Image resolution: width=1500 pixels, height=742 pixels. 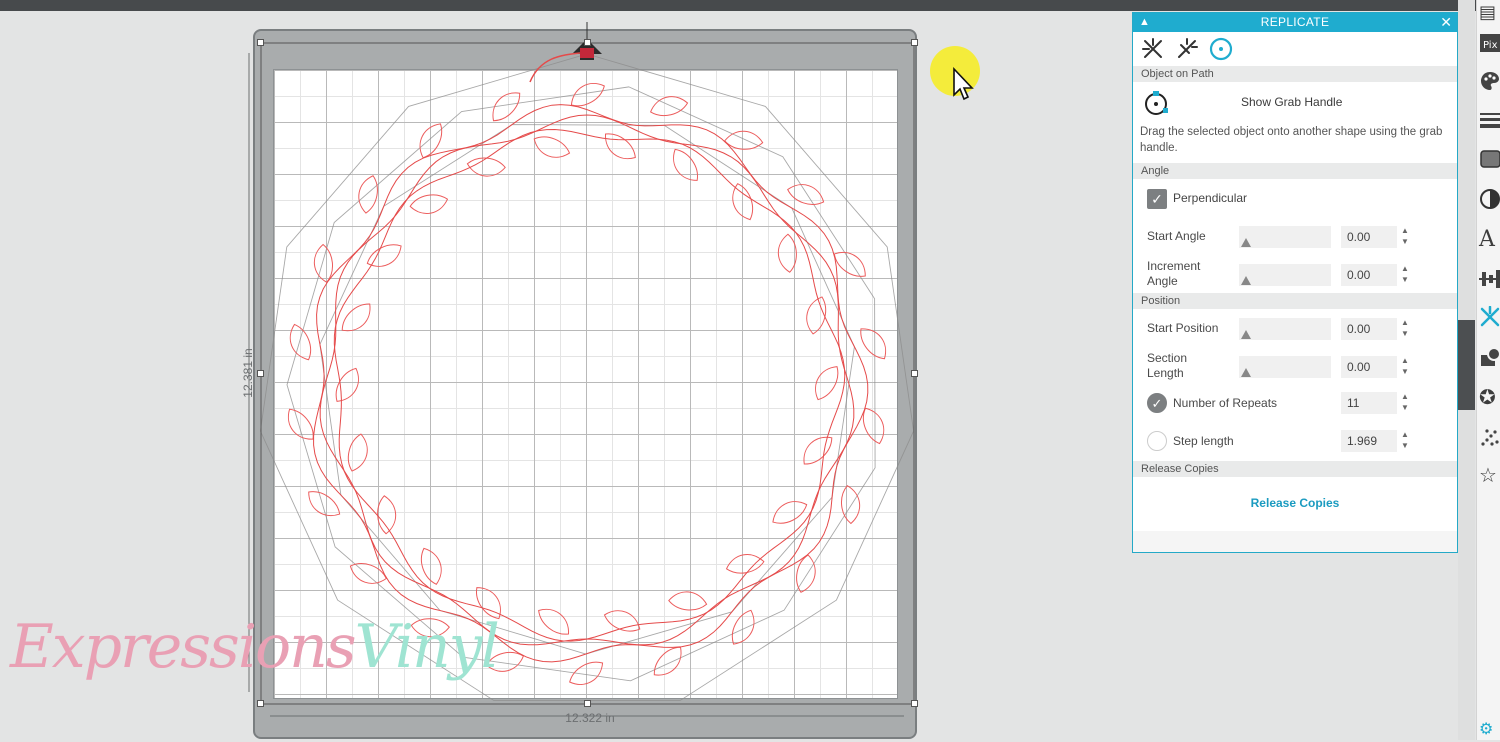 I want to click on panel-scrollbar-thumb, so click(x=1466, y=365).